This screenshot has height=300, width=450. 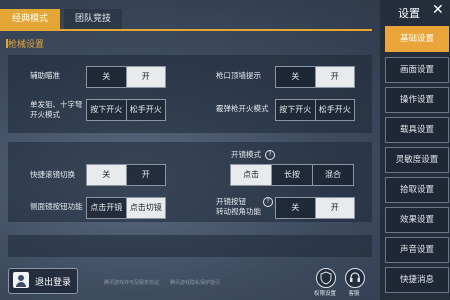 What do you see at coordinates (145, 77) in the screenshot?
I see `aim-assist-on: 开` at bounding box center [145, 77].